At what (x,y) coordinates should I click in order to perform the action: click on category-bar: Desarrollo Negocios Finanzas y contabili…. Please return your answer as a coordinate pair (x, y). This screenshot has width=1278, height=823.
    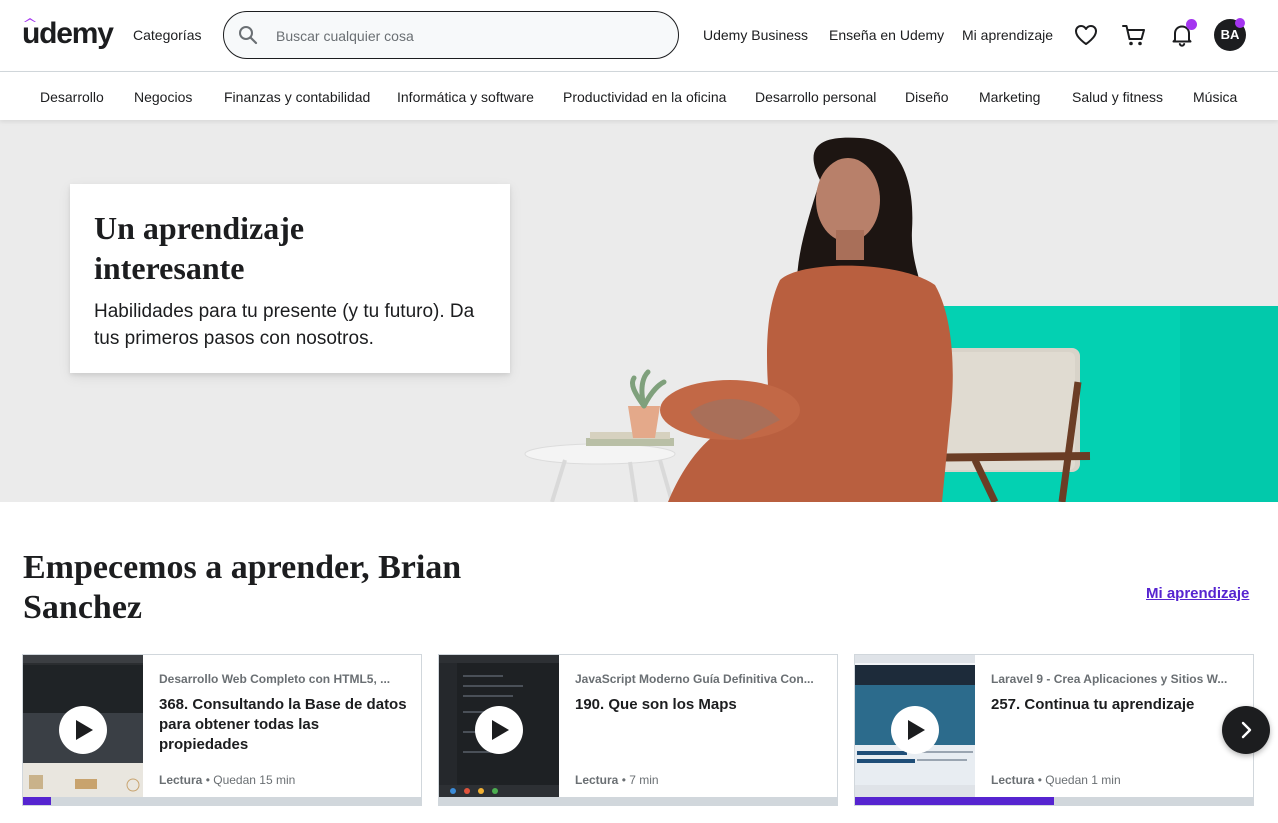
    Looking at the image, I should click on (639, 96).